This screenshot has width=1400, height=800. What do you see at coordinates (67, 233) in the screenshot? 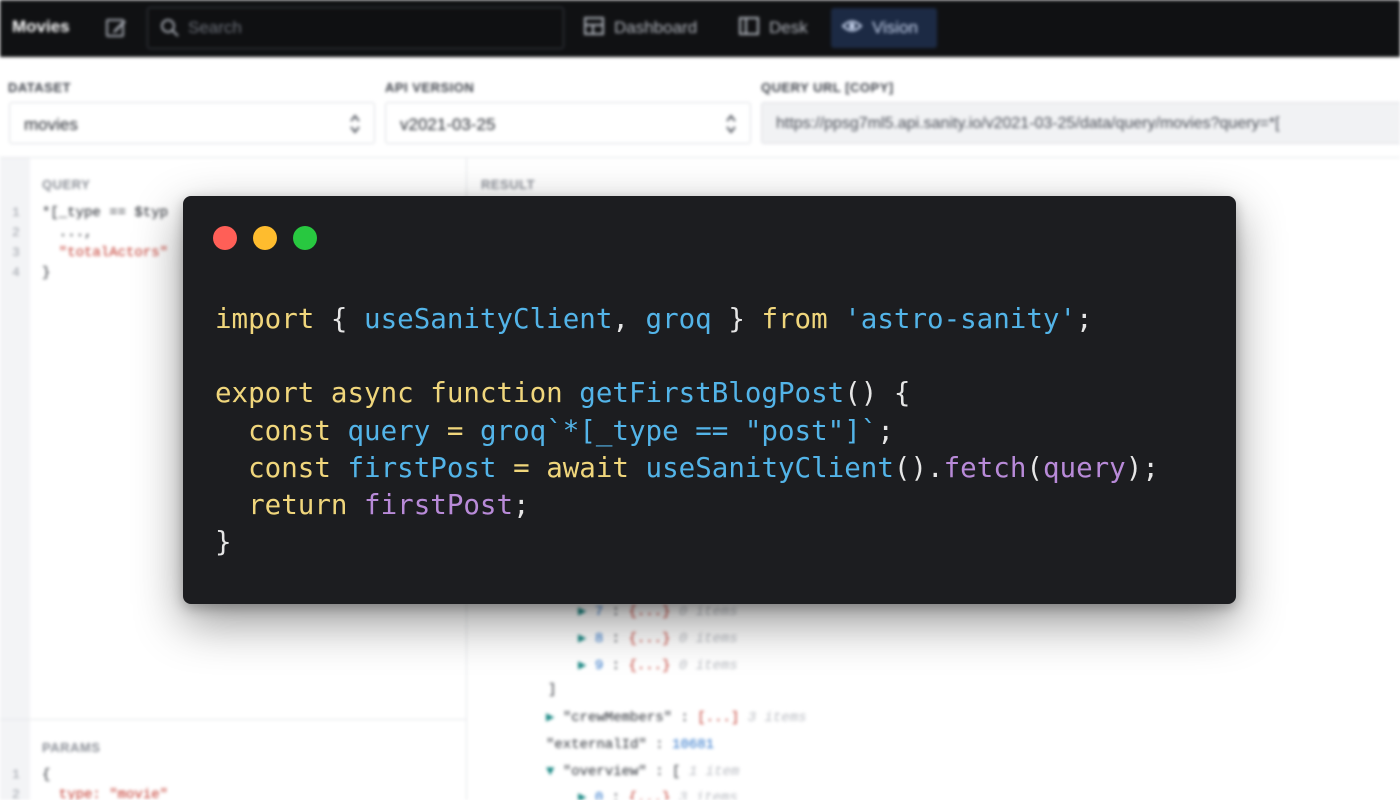
I see `query-line: ...,` at bounding box center [67, 233].